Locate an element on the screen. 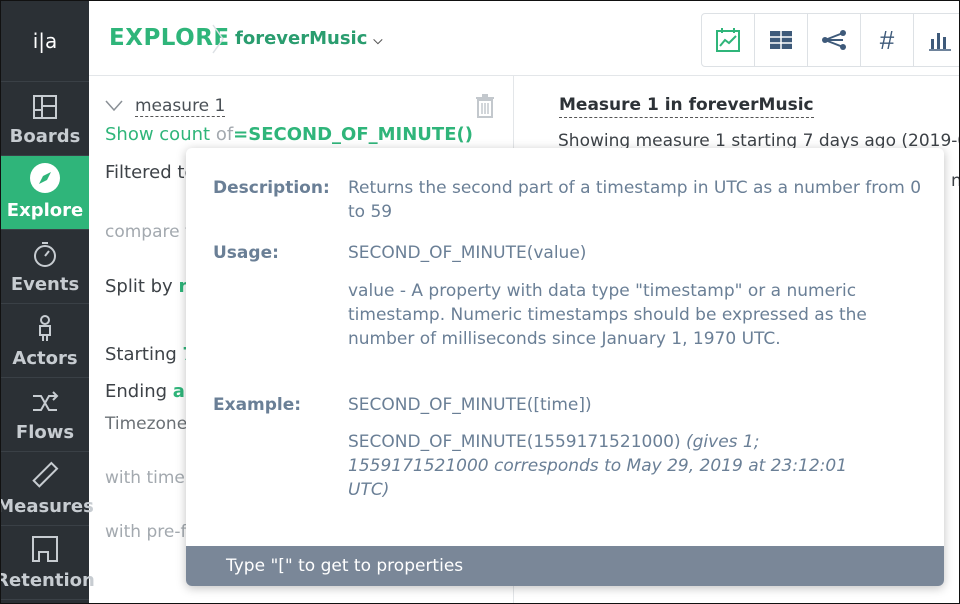 Image resolution: width=960 pixels, height=604 pixels. number-view-button: # is located at coordinates (887, 40).